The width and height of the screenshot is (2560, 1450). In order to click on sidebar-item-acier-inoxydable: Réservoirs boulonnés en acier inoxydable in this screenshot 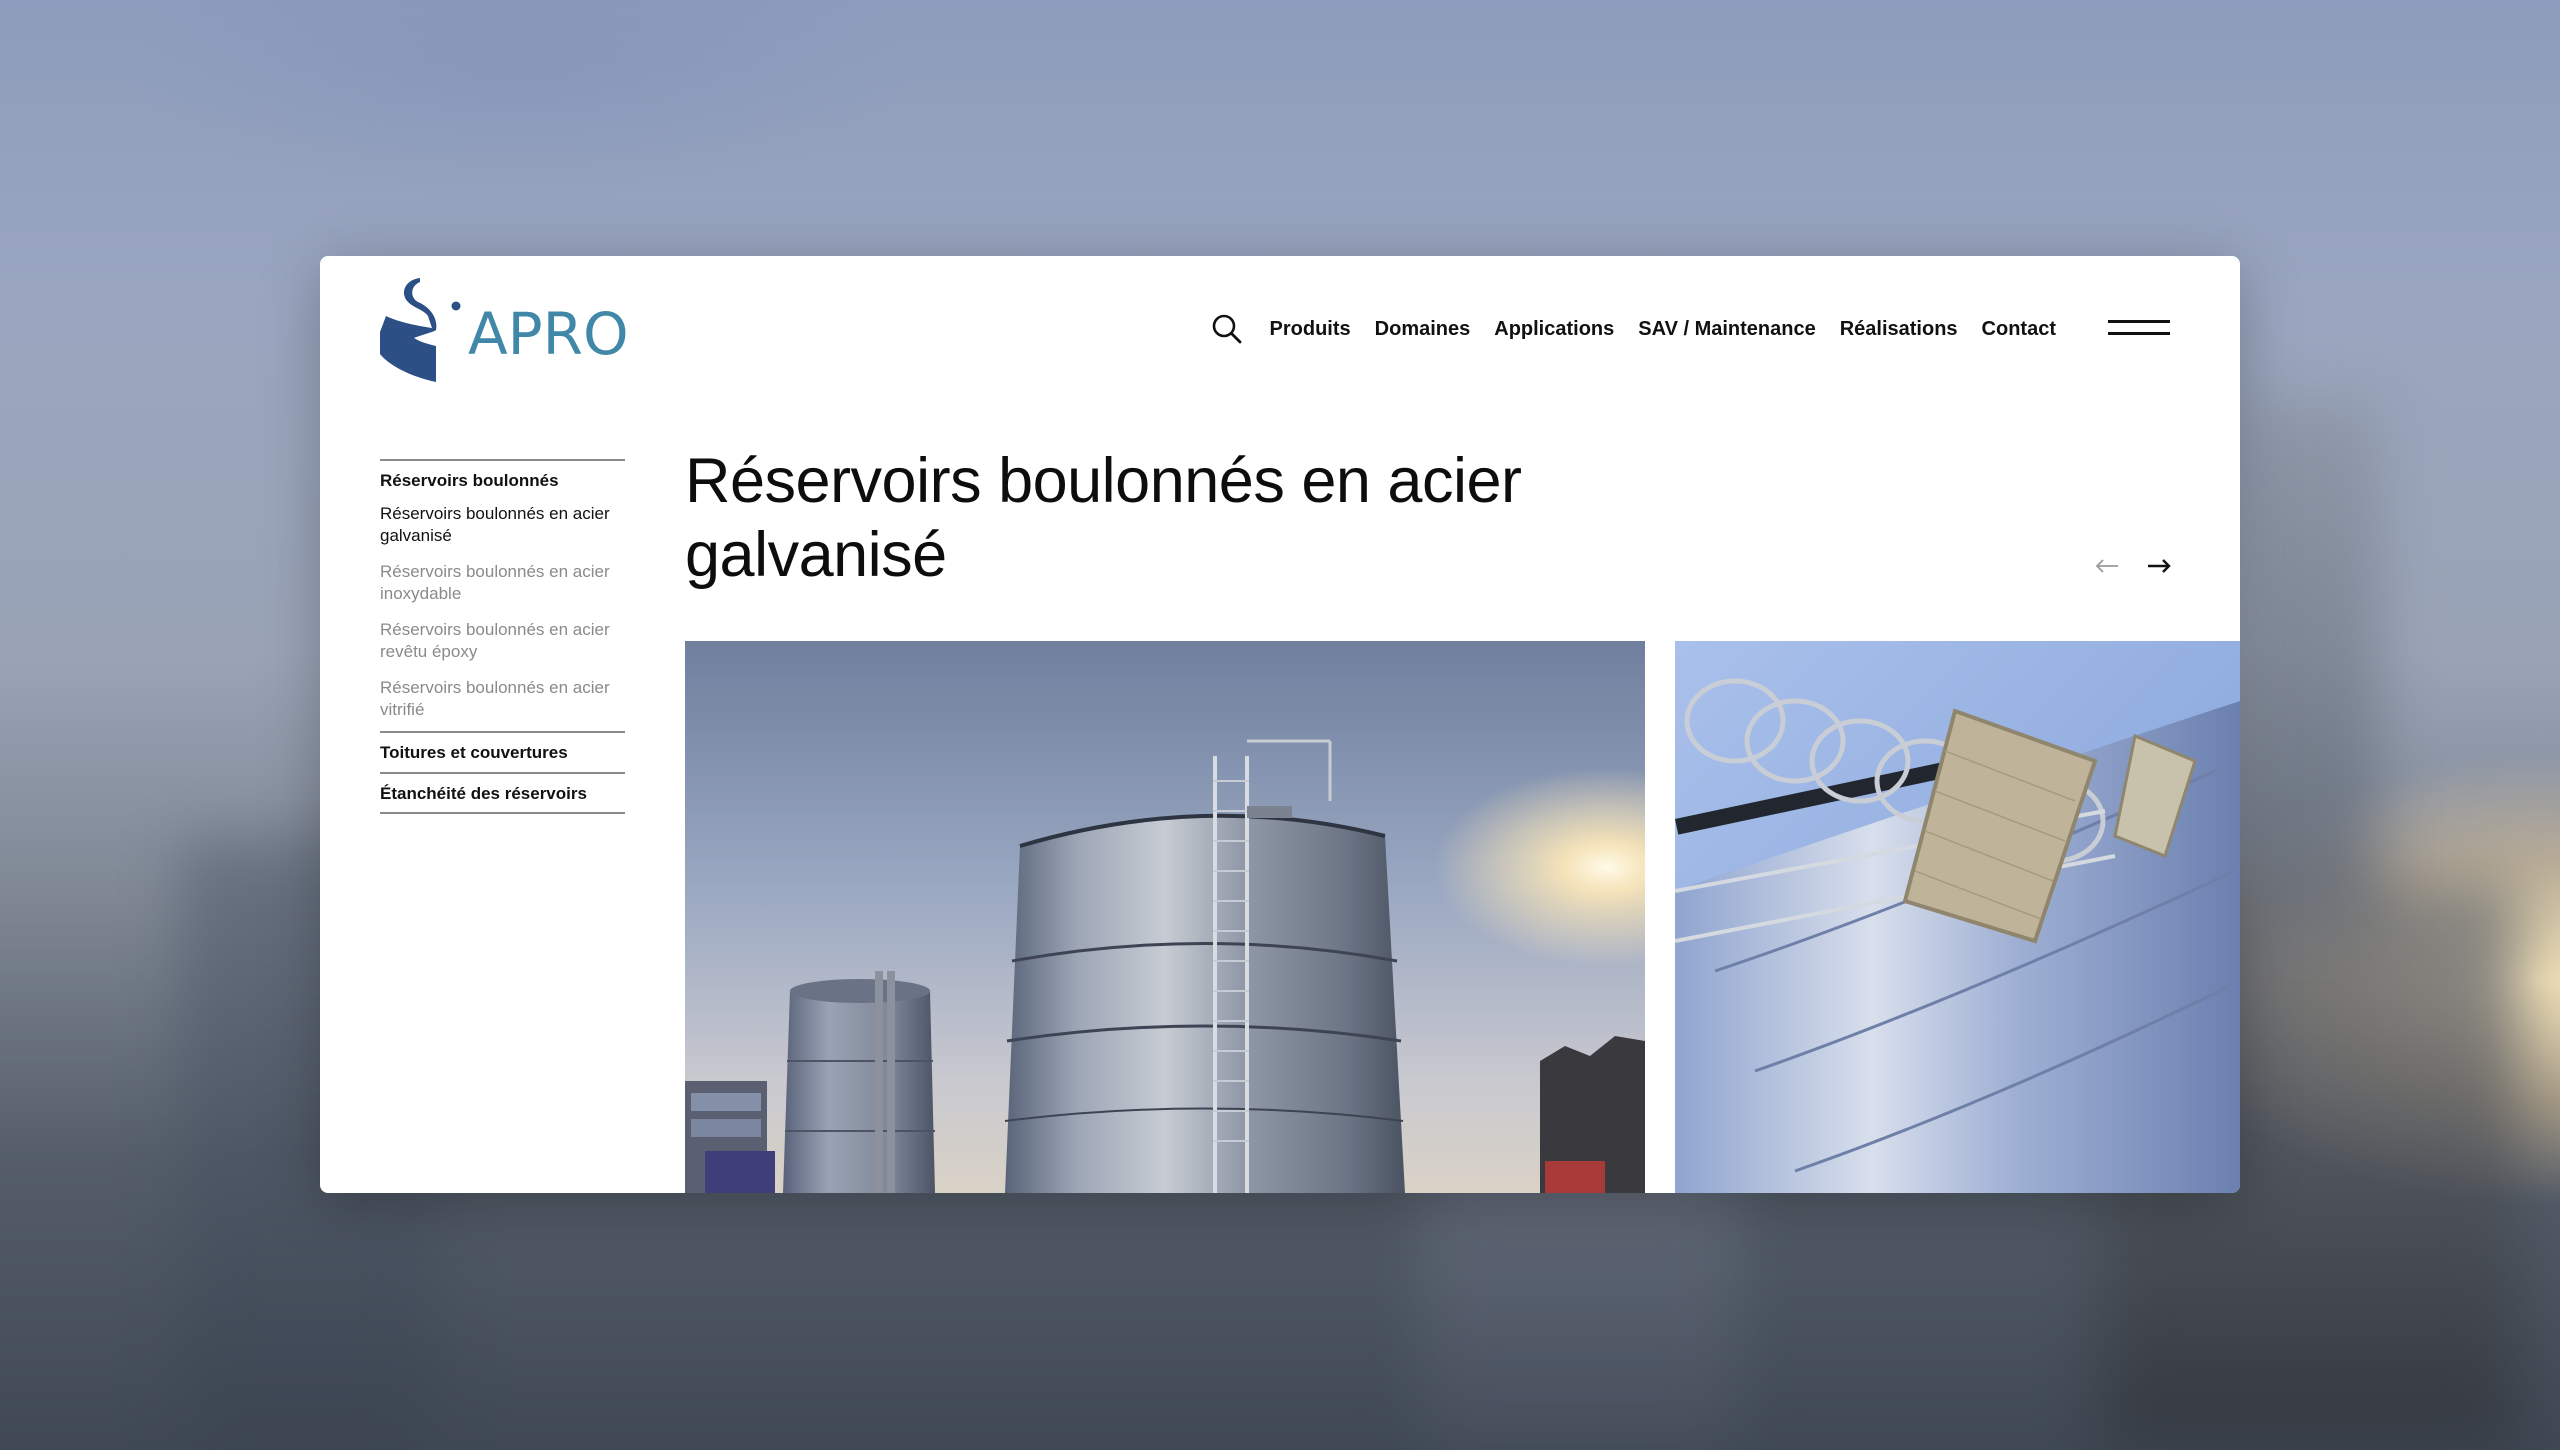, I will do `click(502, 586)`.